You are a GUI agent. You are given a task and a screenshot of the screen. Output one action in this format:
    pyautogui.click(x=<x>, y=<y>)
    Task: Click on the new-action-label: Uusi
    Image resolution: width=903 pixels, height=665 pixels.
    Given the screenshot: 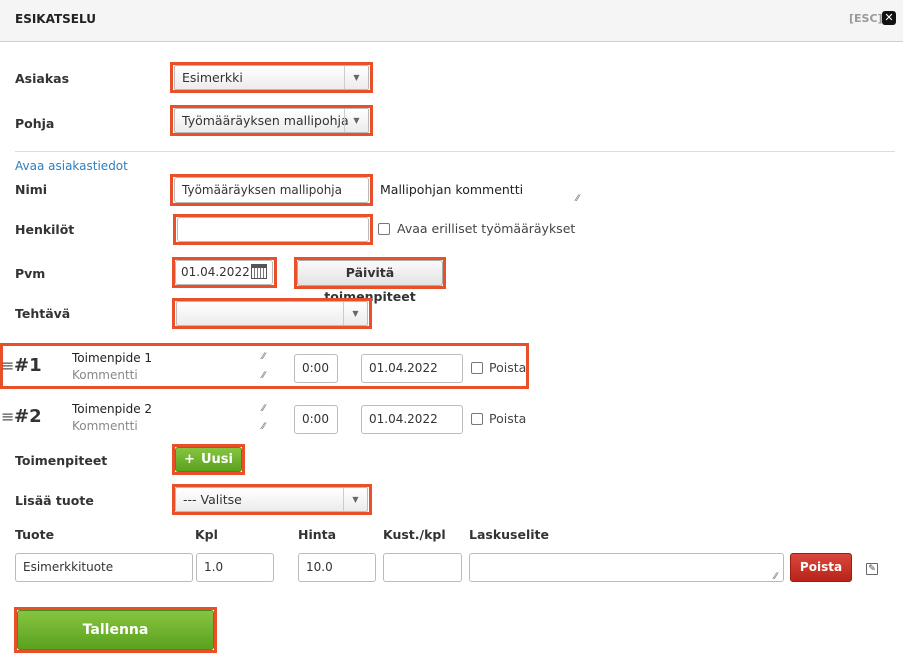 What is the action you would take?
    pyautogui.click(x=216, y=459)
    